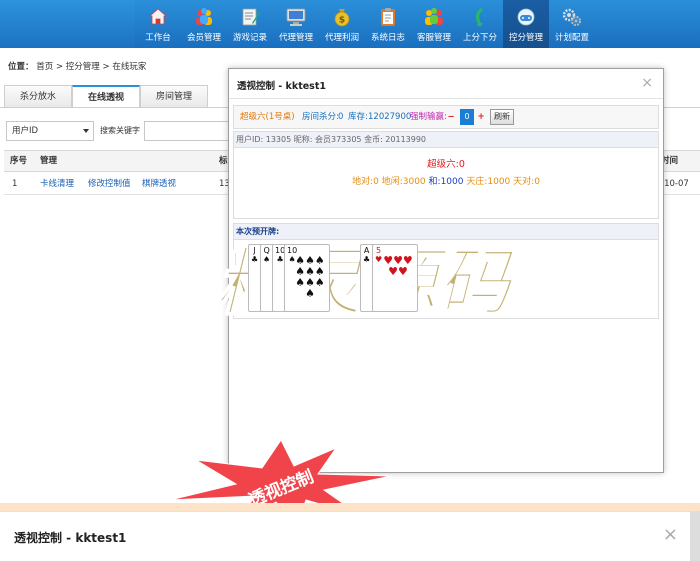 This screenshot has height=561, width=700. Describe the element at coordinates (266, 250) in the screenshot. I see `card-rank: Q` at that location.